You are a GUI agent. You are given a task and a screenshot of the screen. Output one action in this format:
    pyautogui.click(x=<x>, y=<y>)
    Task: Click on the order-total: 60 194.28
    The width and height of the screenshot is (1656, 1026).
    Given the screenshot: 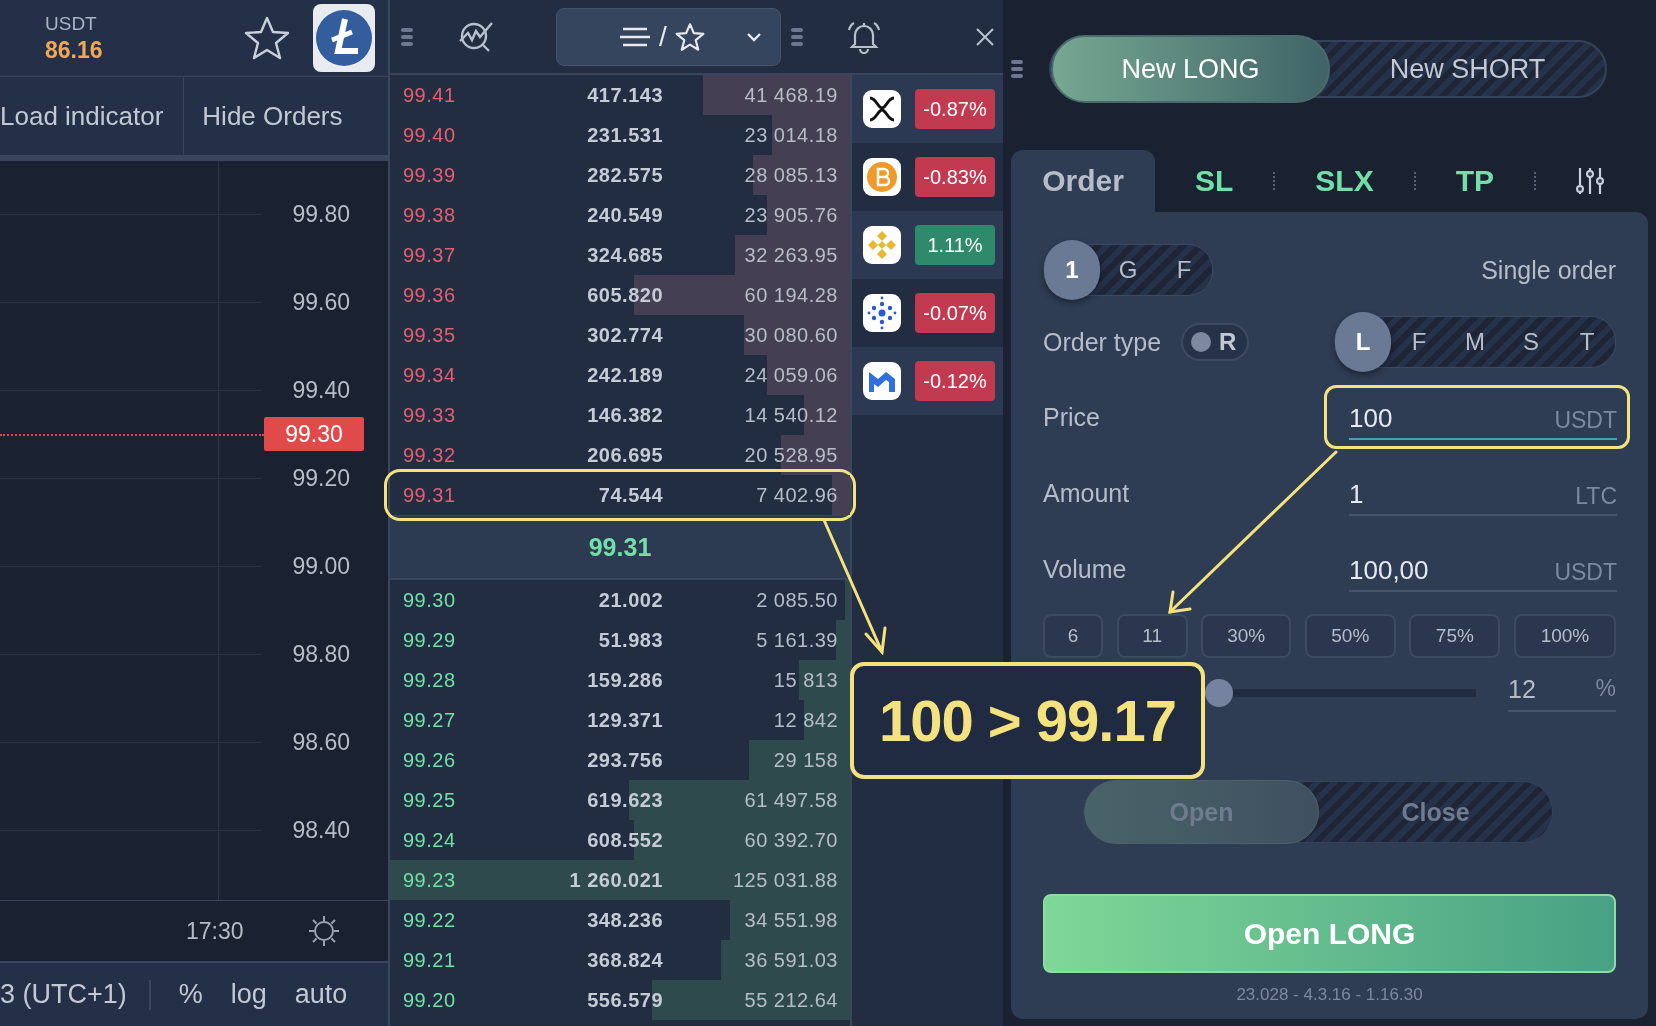 What is the action you would take?
    pyautogui.click(x=790, y=295)
    